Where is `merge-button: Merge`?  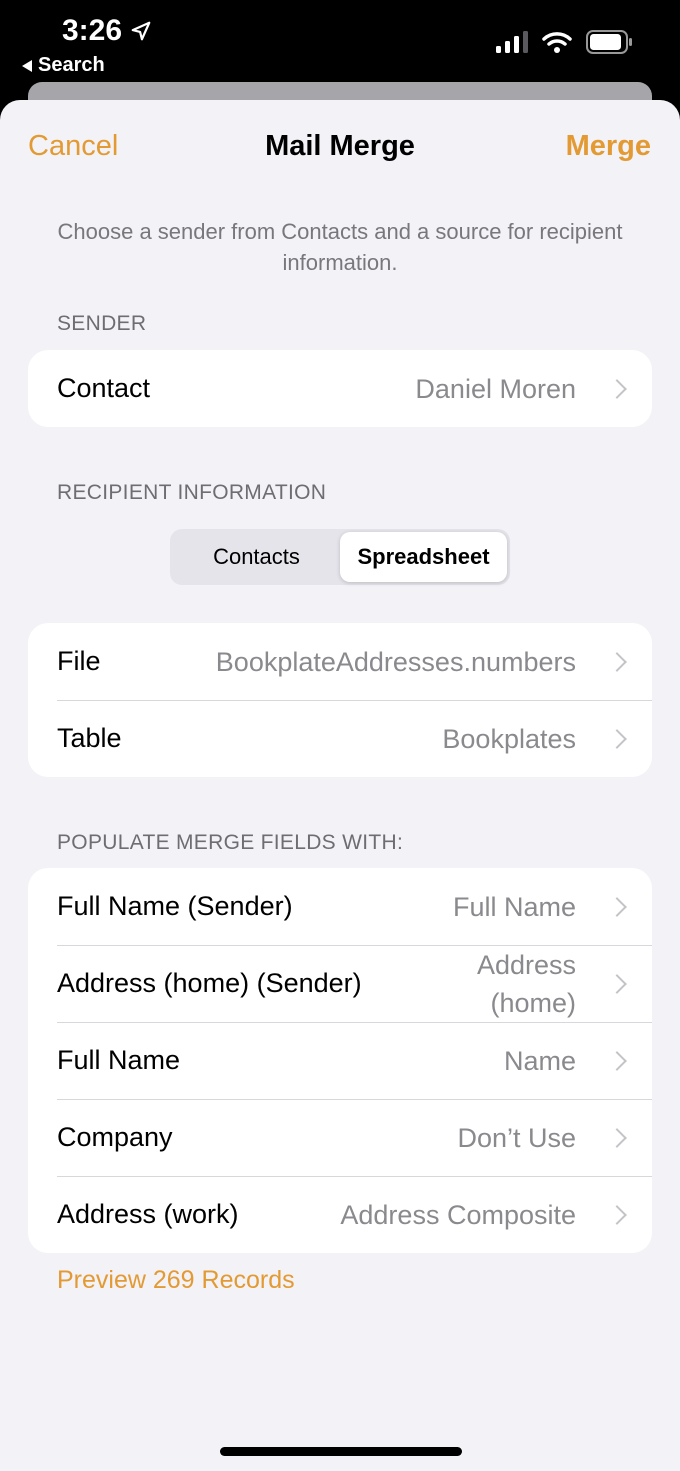 merge-button: Merge is located at coordinates (608, 146).